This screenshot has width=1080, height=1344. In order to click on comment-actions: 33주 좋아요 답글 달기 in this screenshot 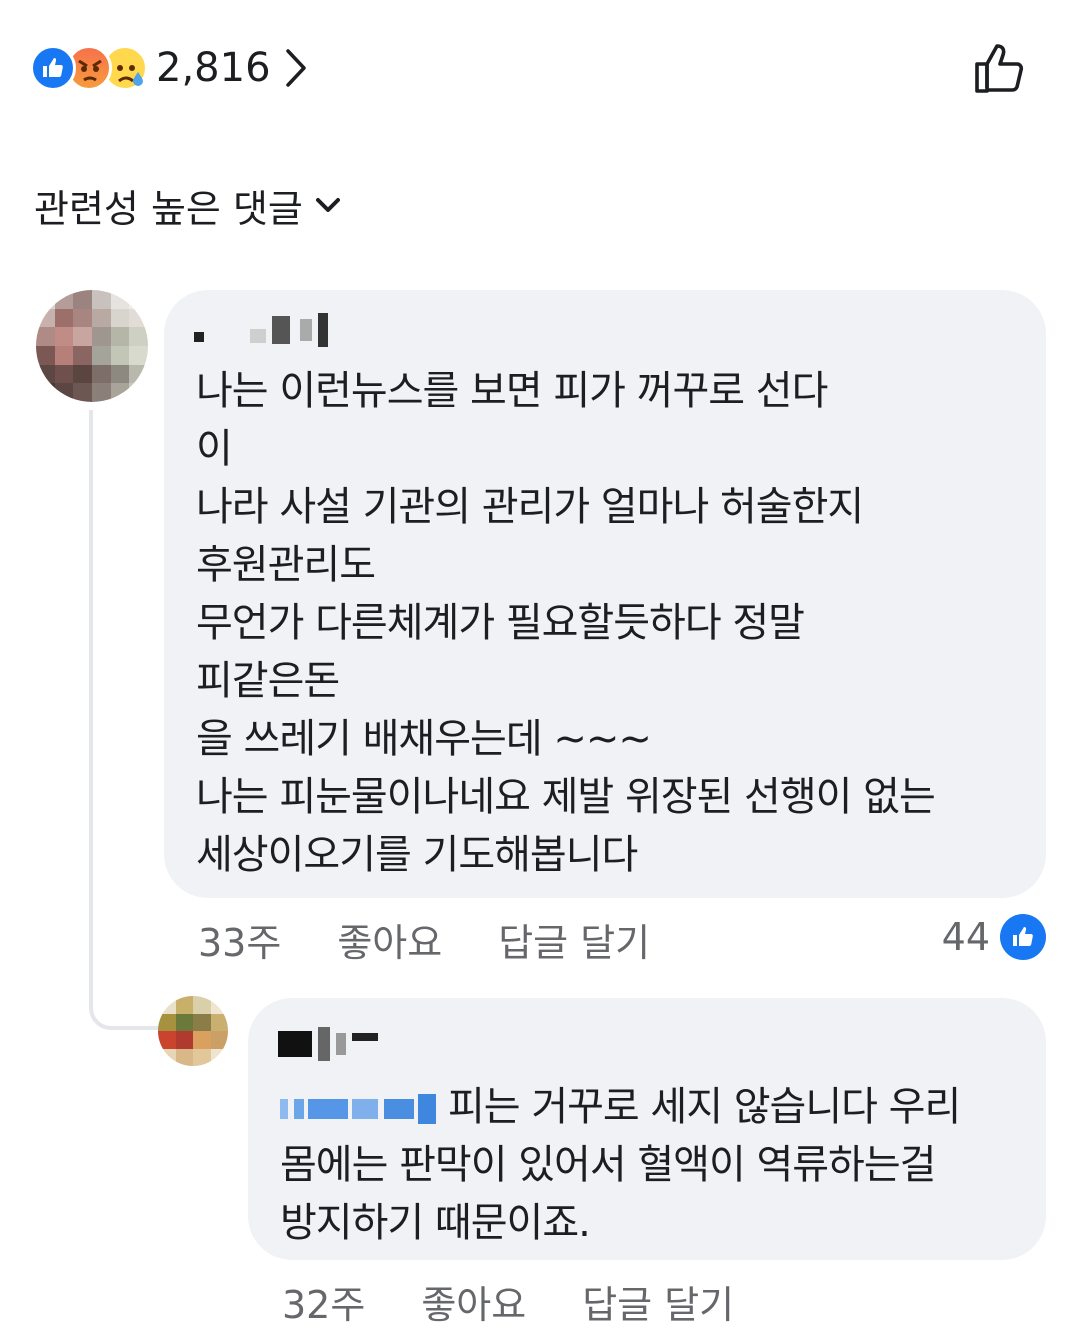, I will do `click(452, 939)`.